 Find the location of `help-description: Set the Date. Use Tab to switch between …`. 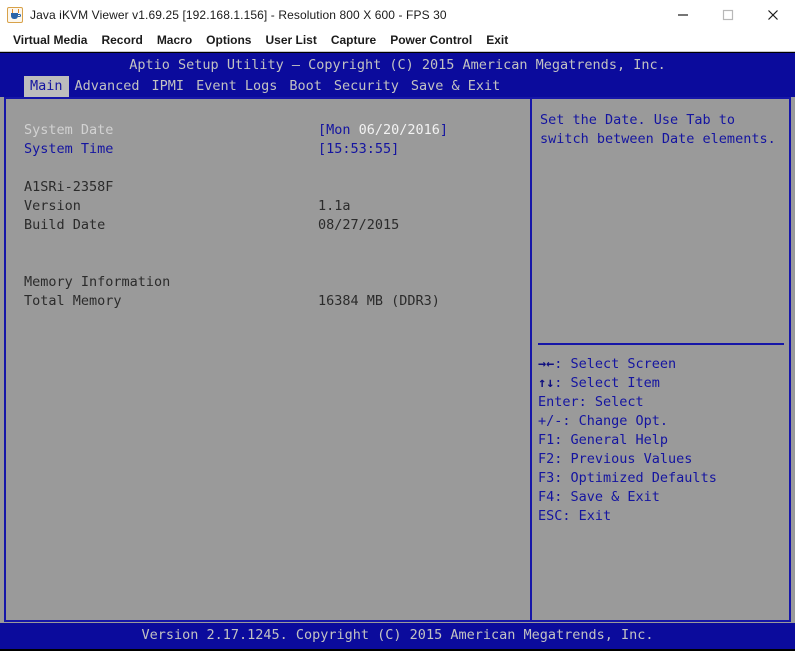

help-description: Set the Date. Use Tab to switch between … is located at coordinates (658, 129).